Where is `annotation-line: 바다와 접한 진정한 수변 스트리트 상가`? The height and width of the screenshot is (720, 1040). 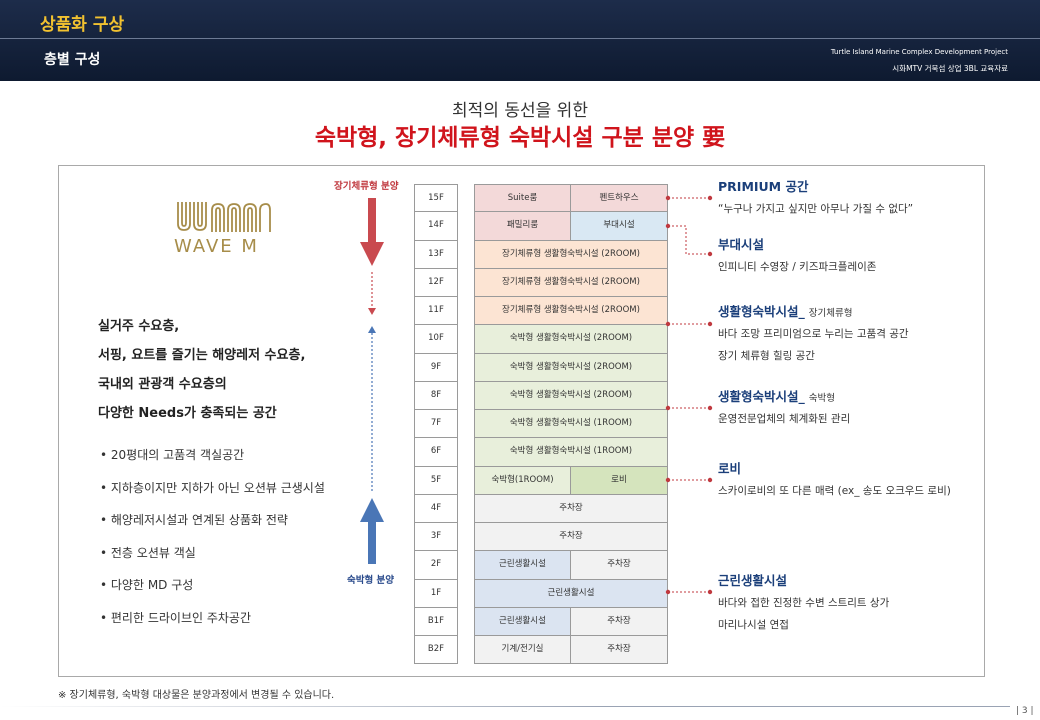 annotation-line: 바다와 접한 진정한 수변 스트리트 상가 is located at coordinates (804, 603).